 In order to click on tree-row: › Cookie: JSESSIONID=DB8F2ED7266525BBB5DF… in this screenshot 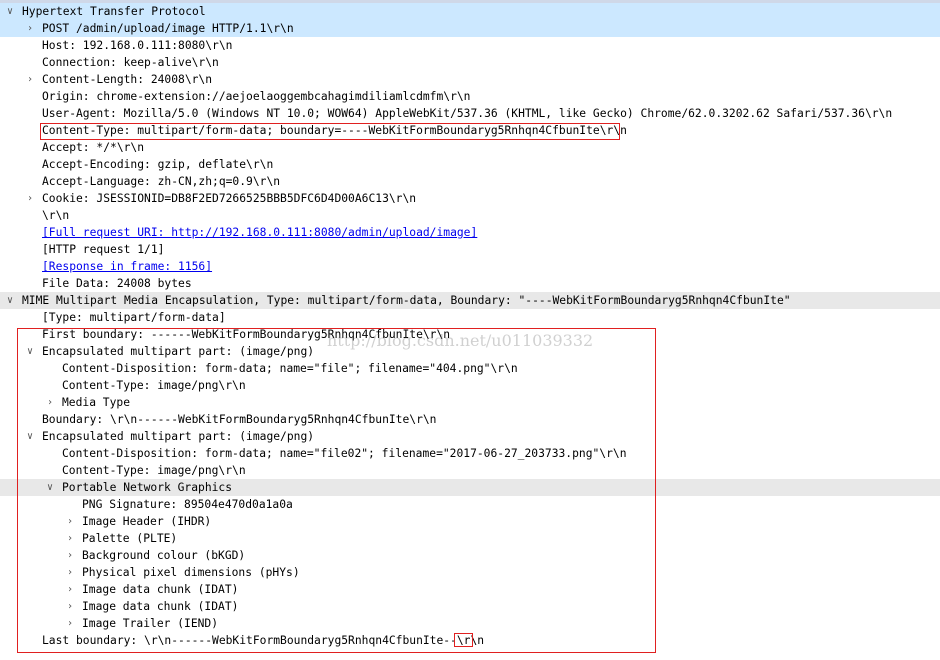, I will do `click(470, 198)`.